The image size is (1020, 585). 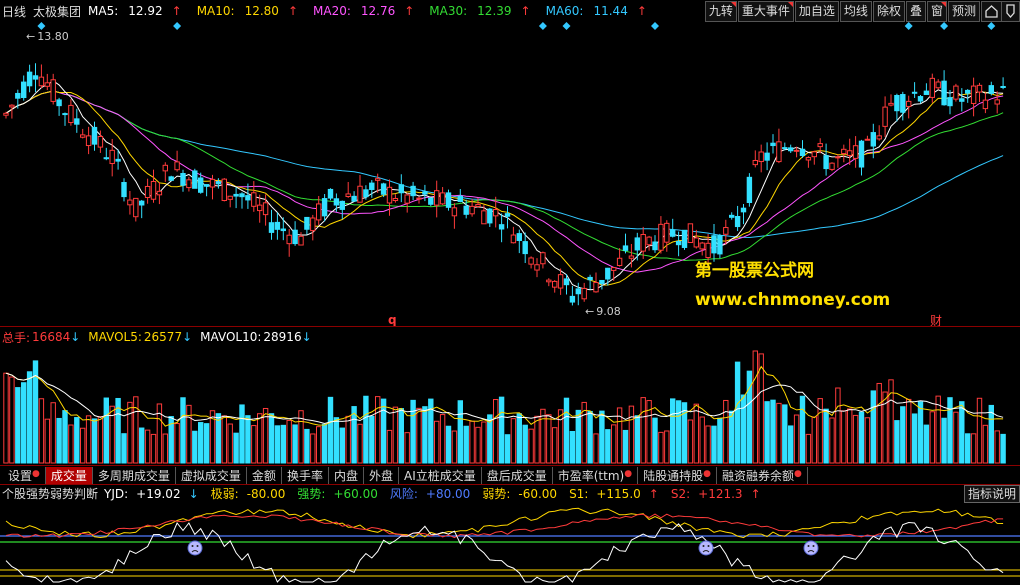 I want to click on tab-item: 陆股通持股●, so click(x=677, y=475).